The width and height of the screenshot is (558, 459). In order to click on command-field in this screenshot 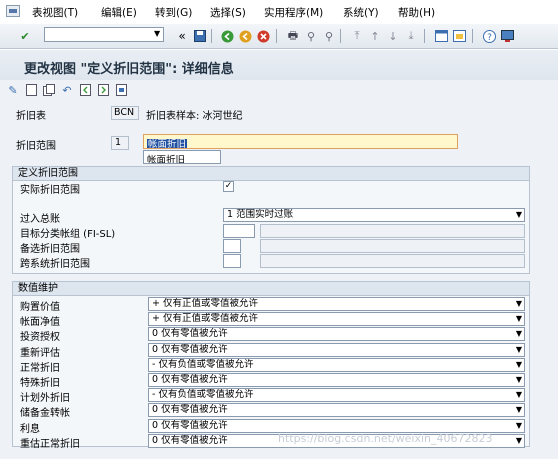, I will do `click(104, 34)`.